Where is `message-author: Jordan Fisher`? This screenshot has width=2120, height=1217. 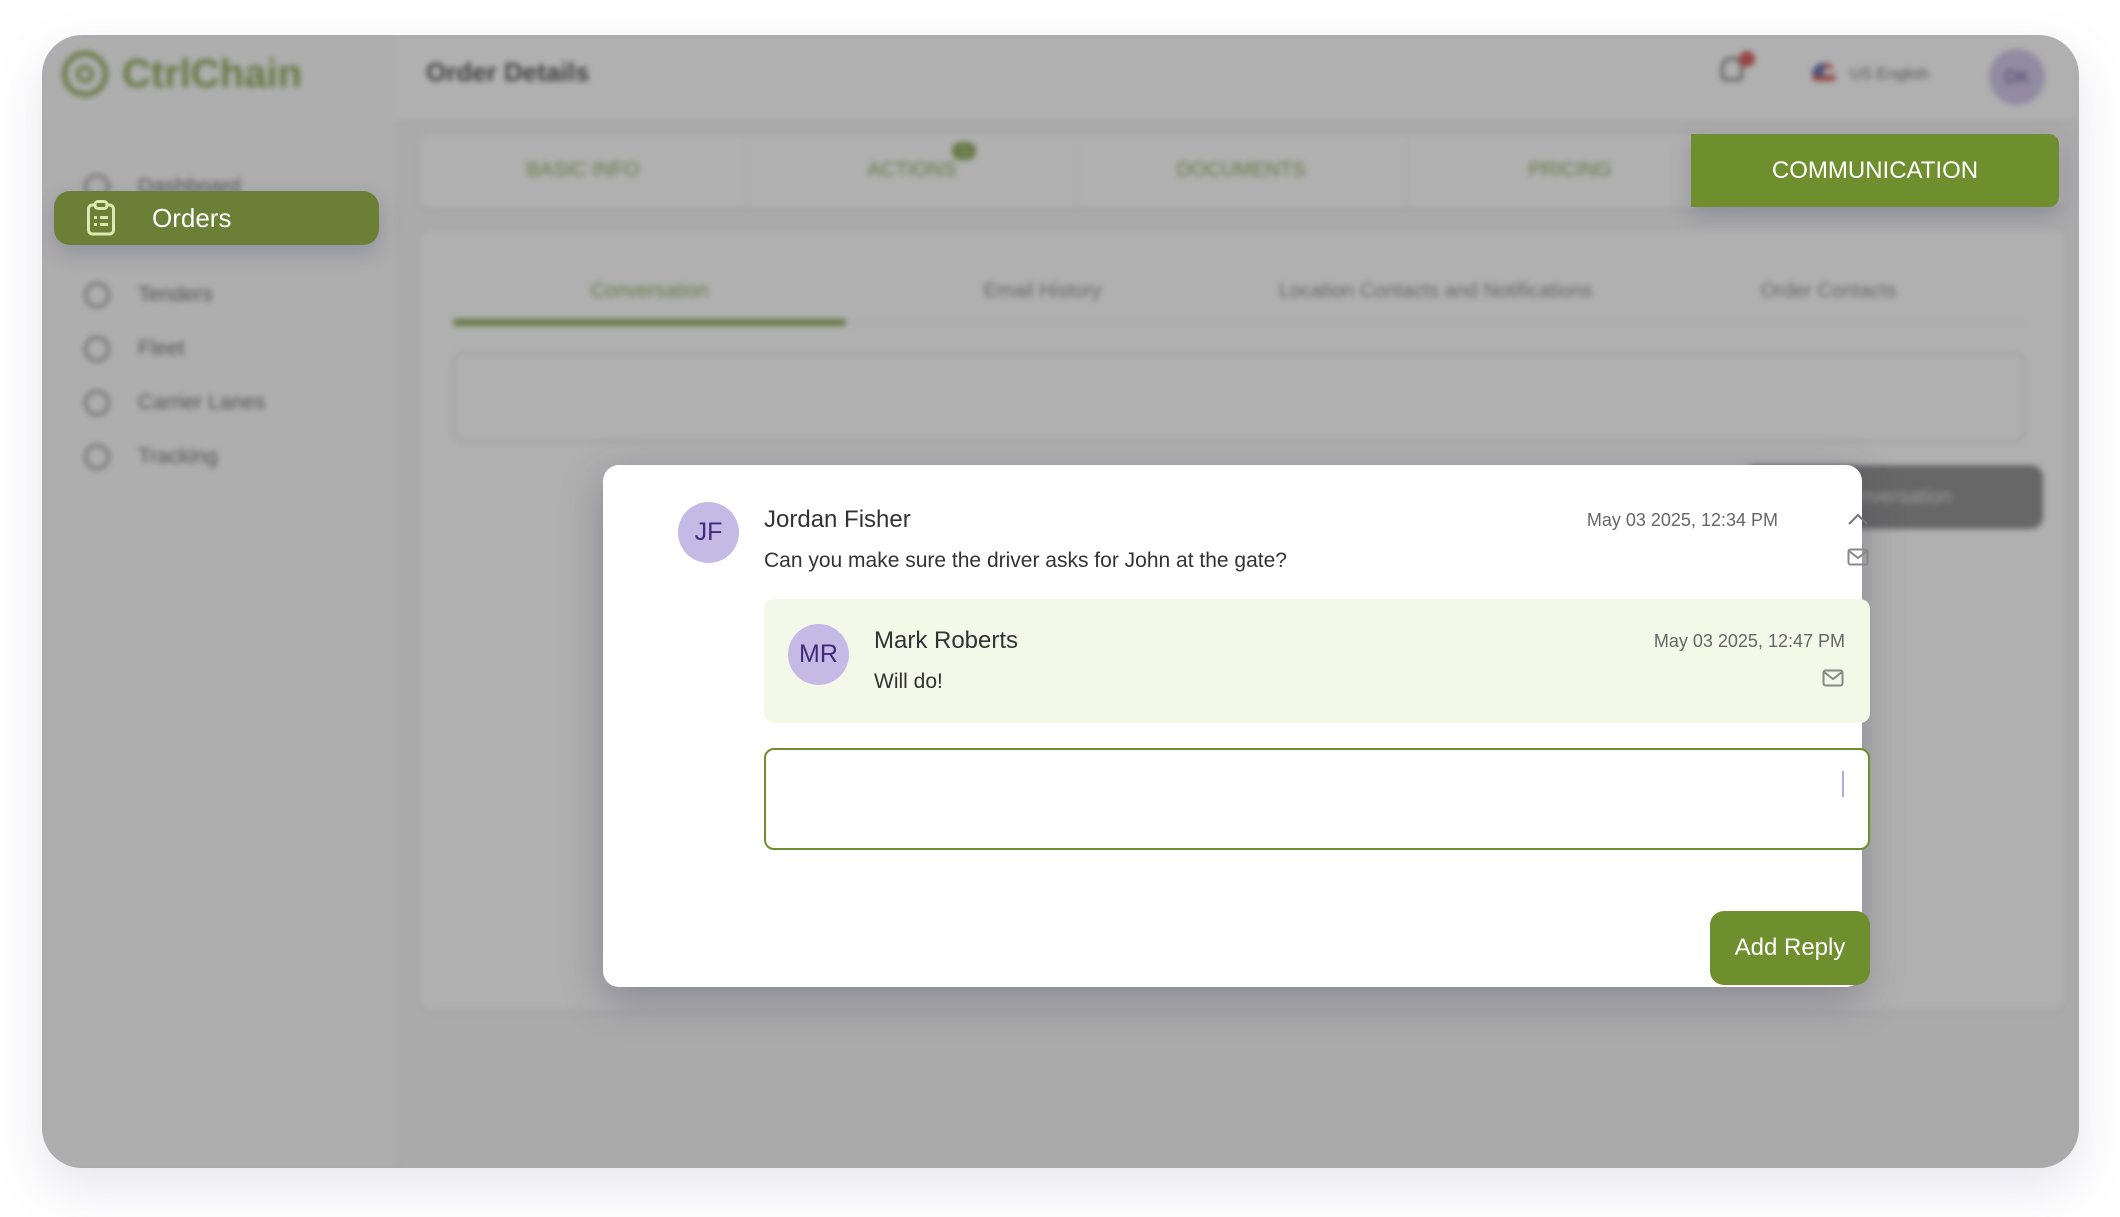 message-author: Jordan Fisher is located at coordinates (837, 519).